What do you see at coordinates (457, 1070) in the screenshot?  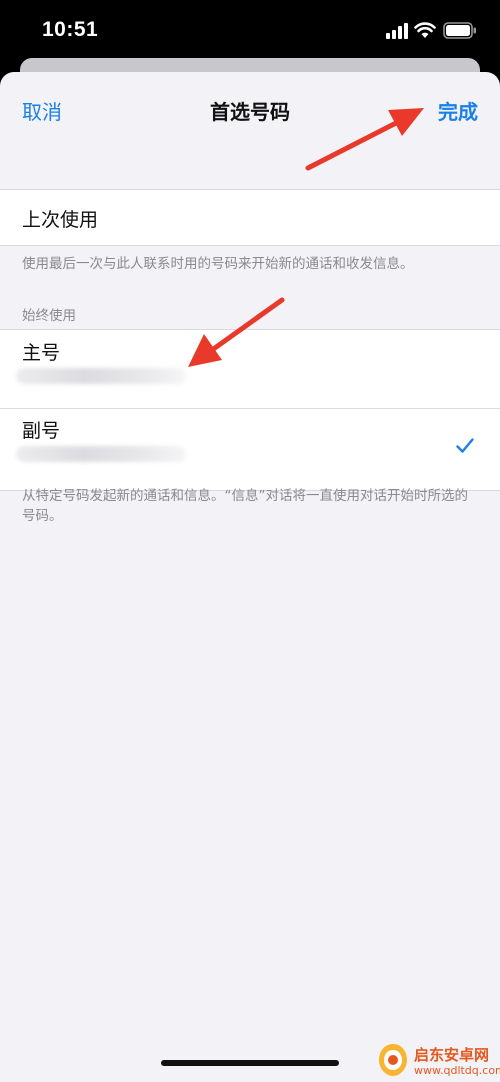 I see `watermark-url: www.qdltdq.com` at bounding box center [457, 1070].